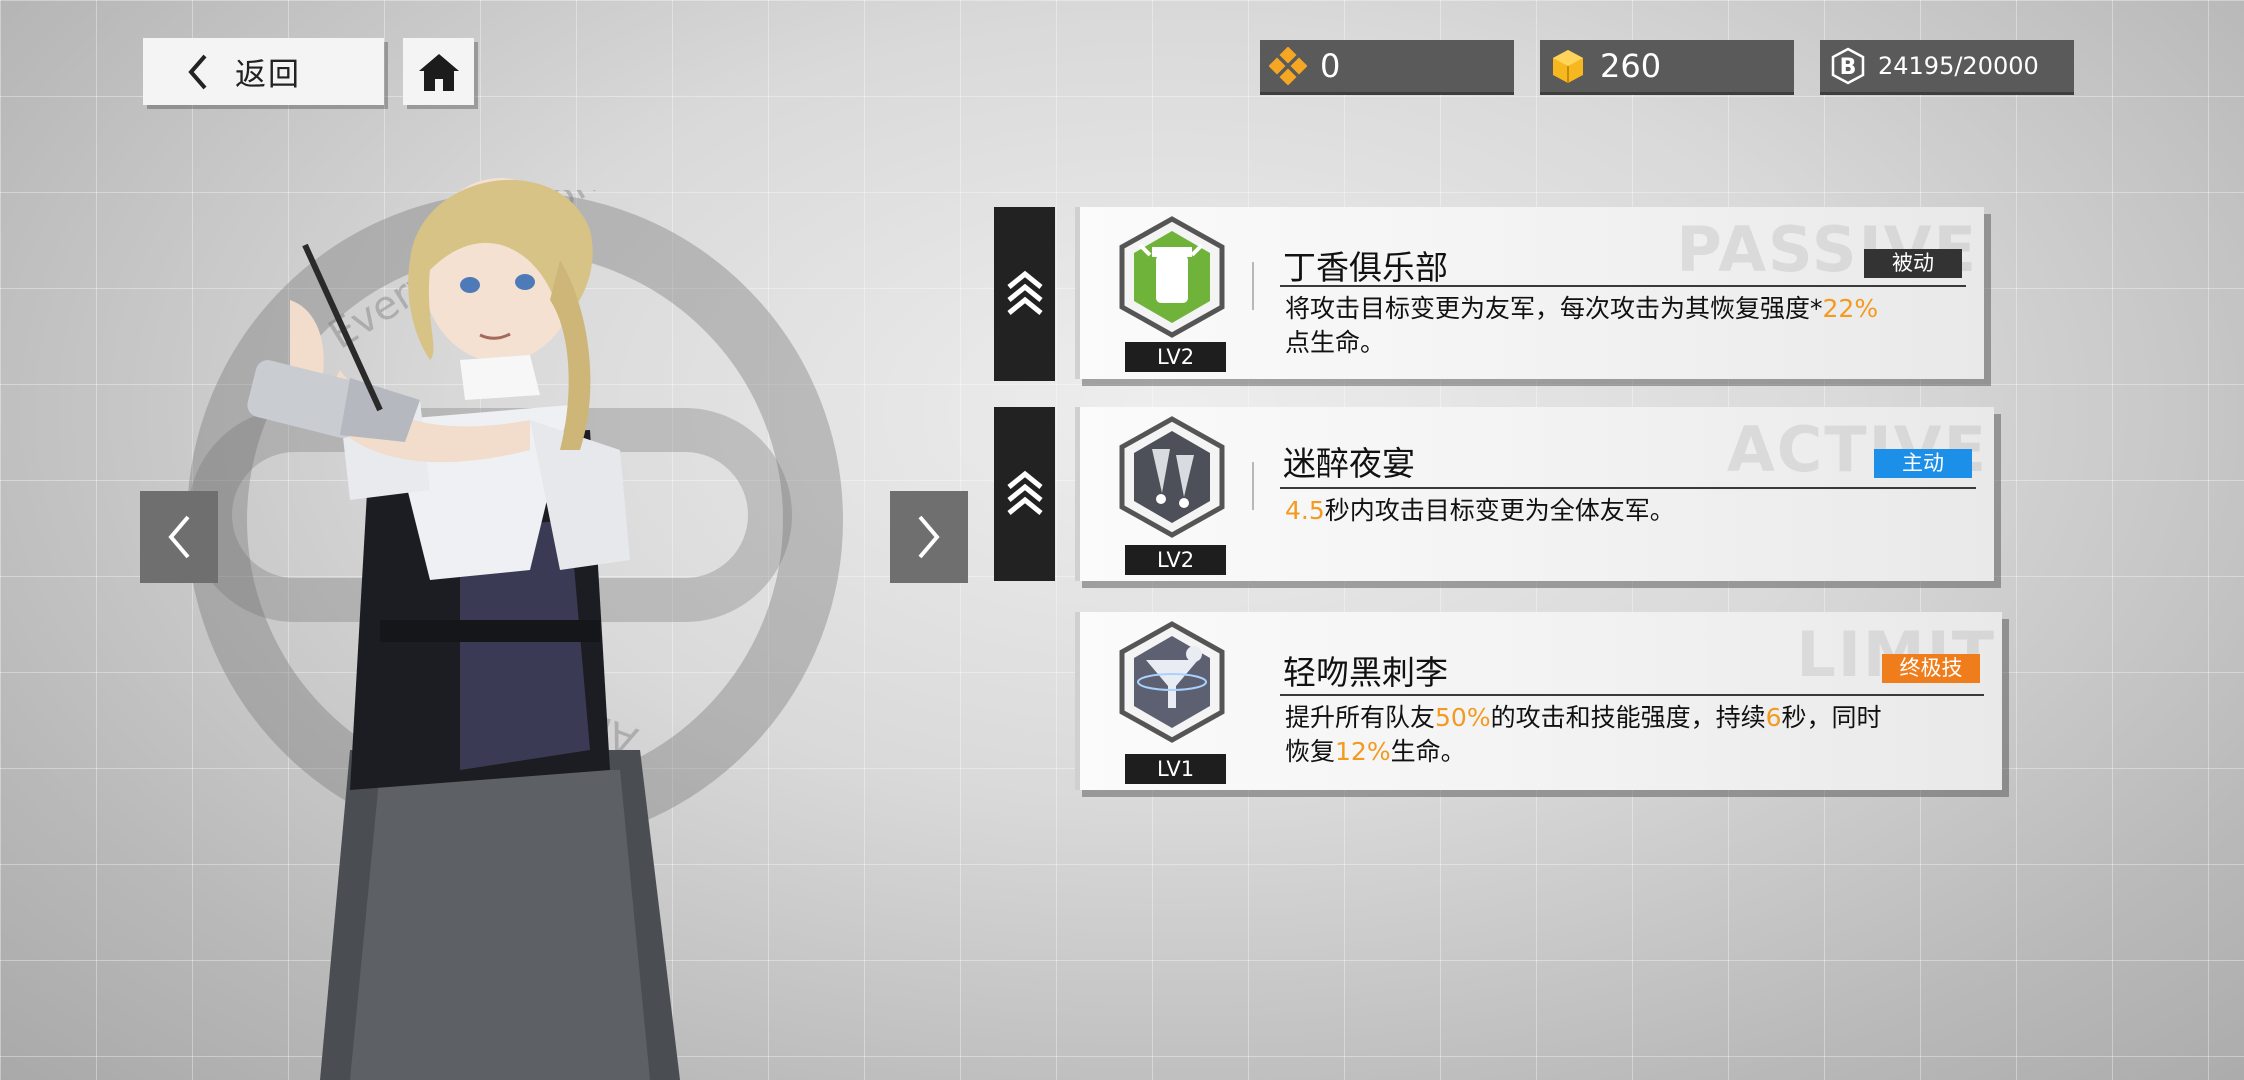 Image resolution: width=2244 pixels, height=1080 pixels. I want to click on desc-highlight: 22%, so click(1850, 308).